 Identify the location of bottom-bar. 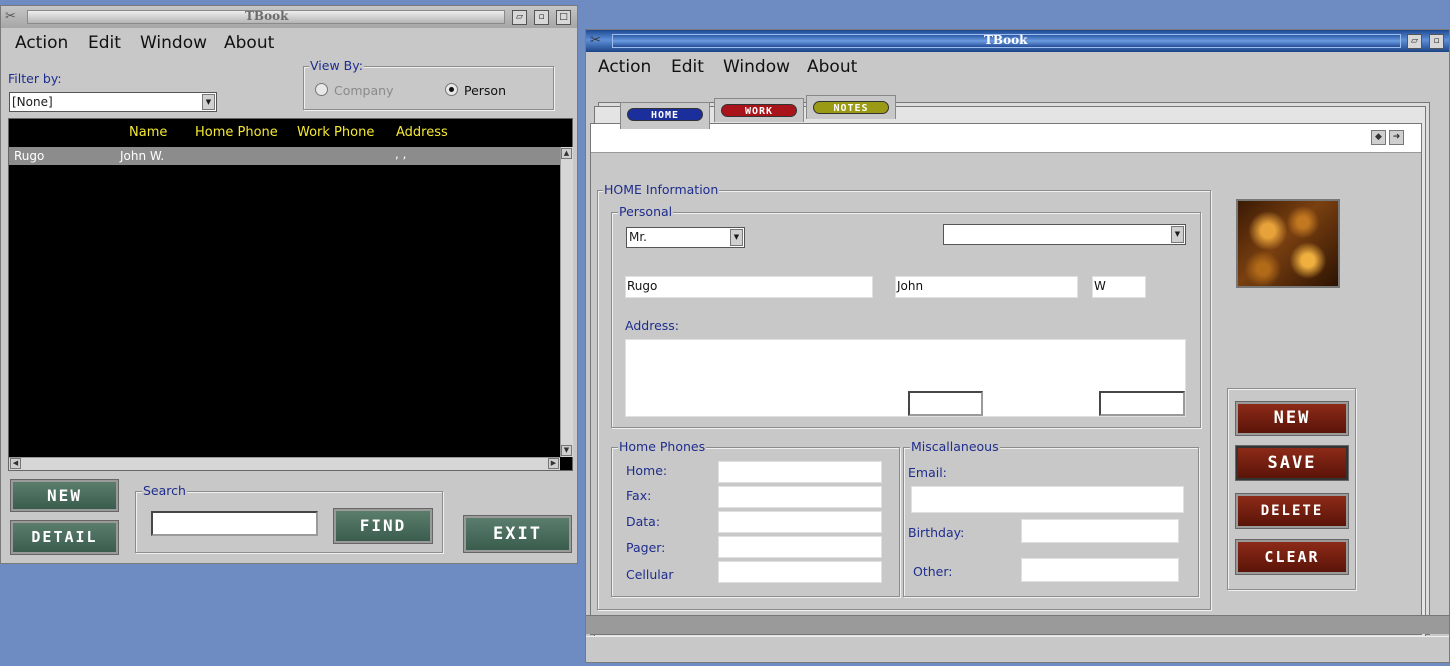
(1017, 624).